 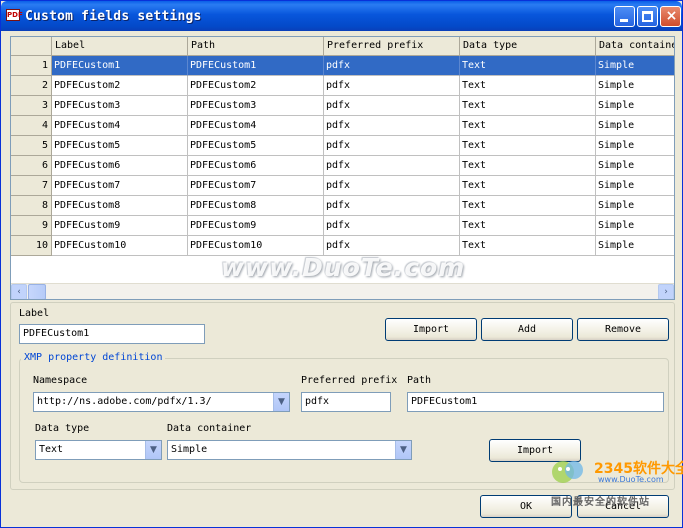 I want to click on data-container-combo: Simple ▼, so click(x=289, y=450).